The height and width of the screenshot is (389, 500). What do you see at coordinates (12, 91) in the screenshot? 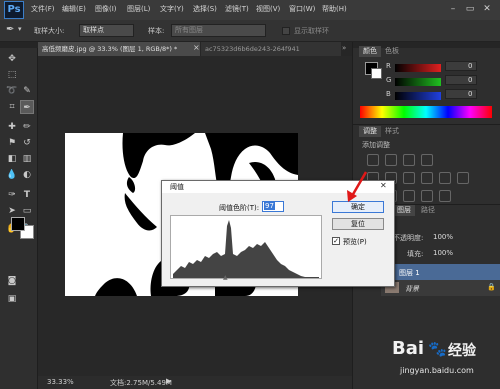
I see `lasso-icon: ➰` at bounding box center [12, 91].